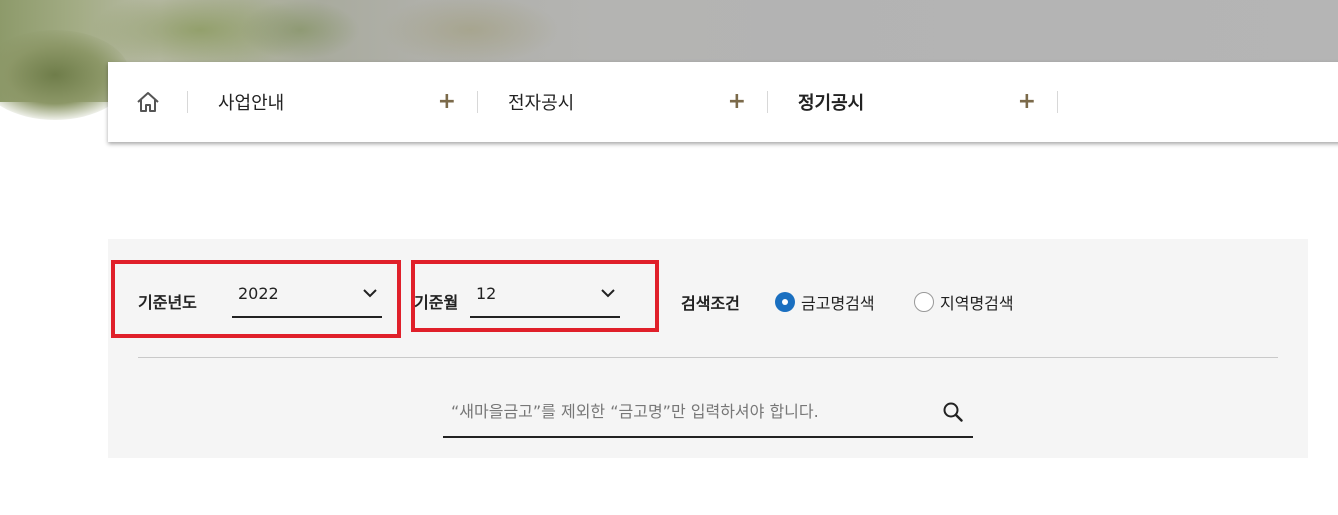 Image resolution: width=1338 pixels, height=515 pixels. I want to click on nav-item-electronic-disclosure: 전자공시 +, so click(623, 102).